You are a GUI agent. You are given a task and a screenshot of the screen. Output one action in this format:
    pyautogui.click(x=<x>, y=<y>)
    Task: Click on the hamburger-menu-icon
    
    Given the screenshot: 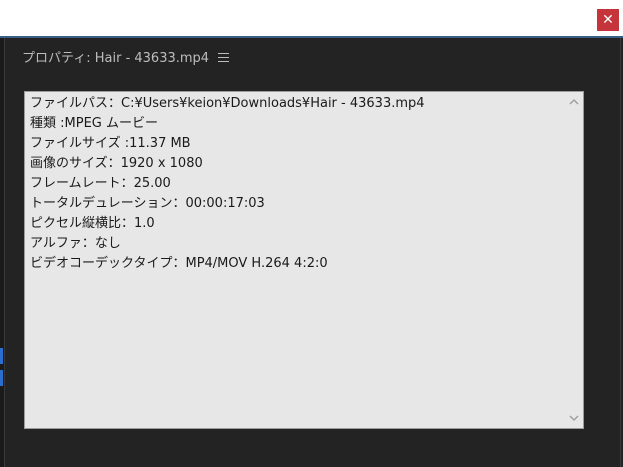 What is the action you would take?
    pyautogui.click(x=224, y=57)
    